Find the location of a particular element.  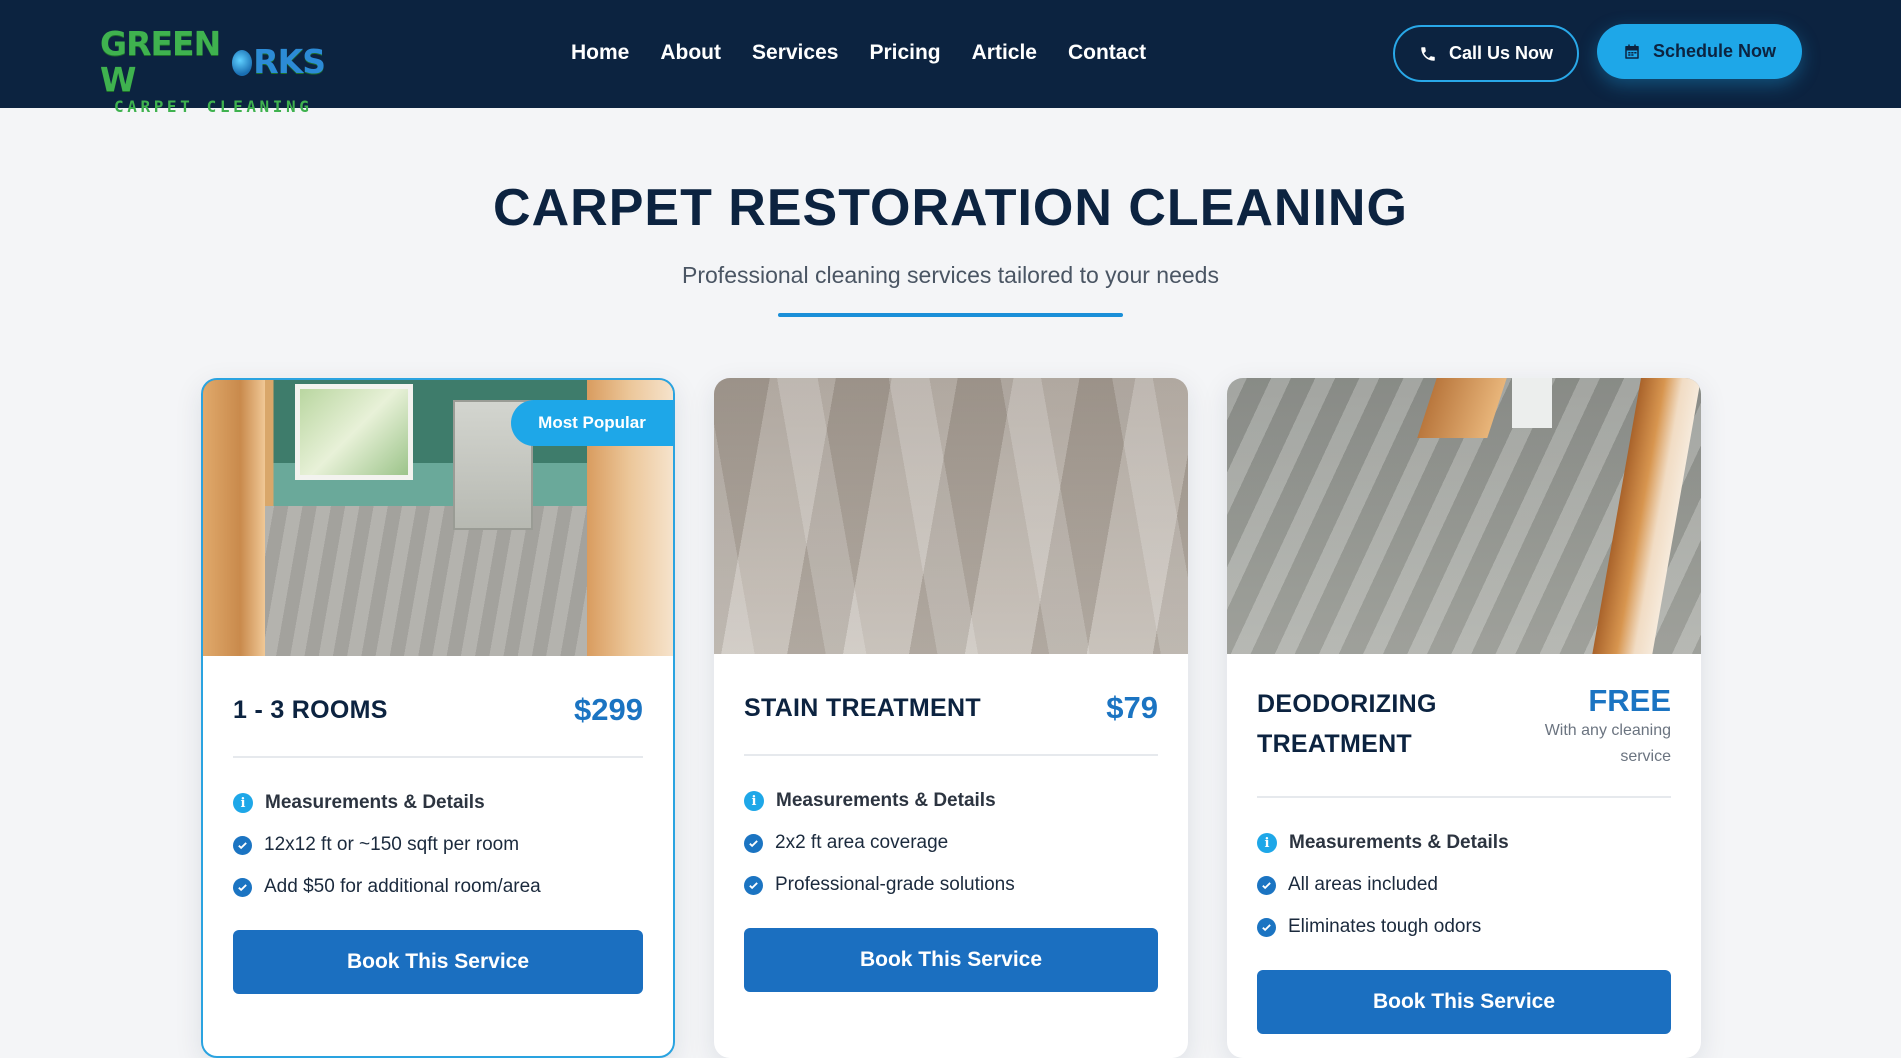

most-popular-badge: Most Popular is located at coordinates (592, 423).